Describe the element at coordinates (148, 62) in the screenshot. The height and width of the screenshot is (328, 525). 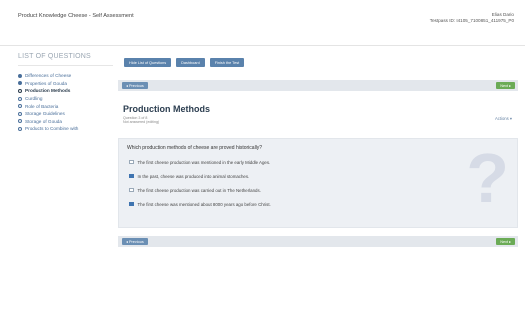
I see `hide-list-button: Hide List of Questions` at that location.